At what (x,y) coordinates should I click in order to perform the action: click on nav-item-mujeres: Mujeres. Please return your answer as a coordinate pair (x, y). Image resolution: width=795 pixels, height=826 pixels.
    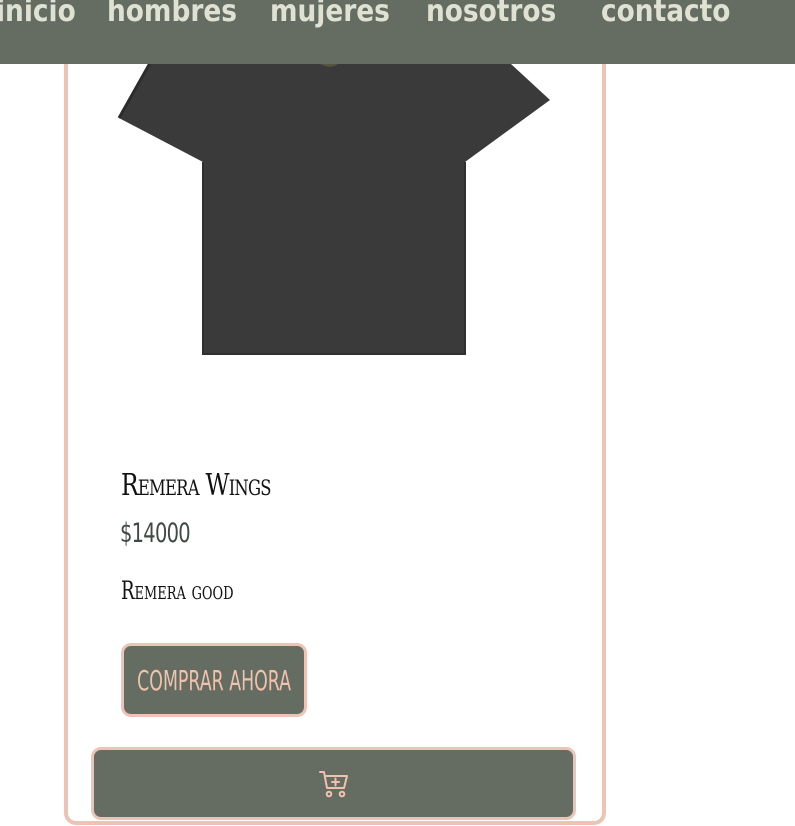
    Looking at the image, I should click on (330, 14).